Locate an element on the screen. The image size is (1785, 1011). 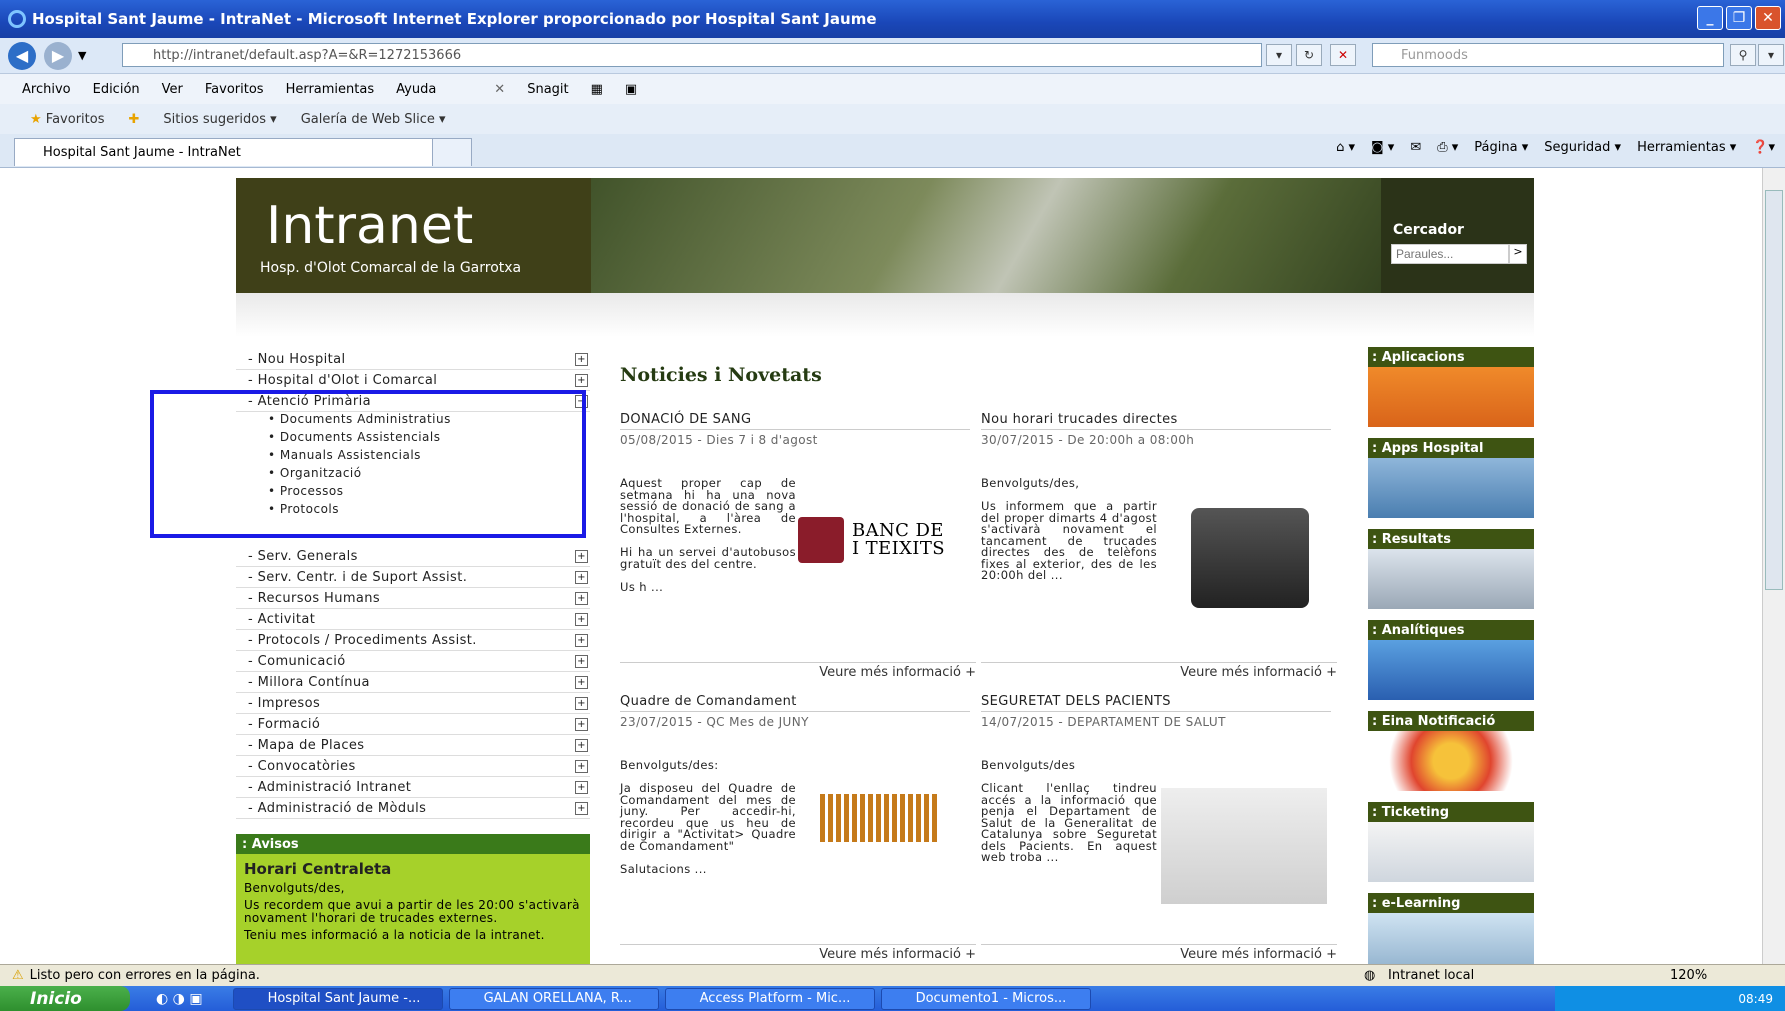
nav-activitat: - Activitat + is located at coordinates (413, 619).